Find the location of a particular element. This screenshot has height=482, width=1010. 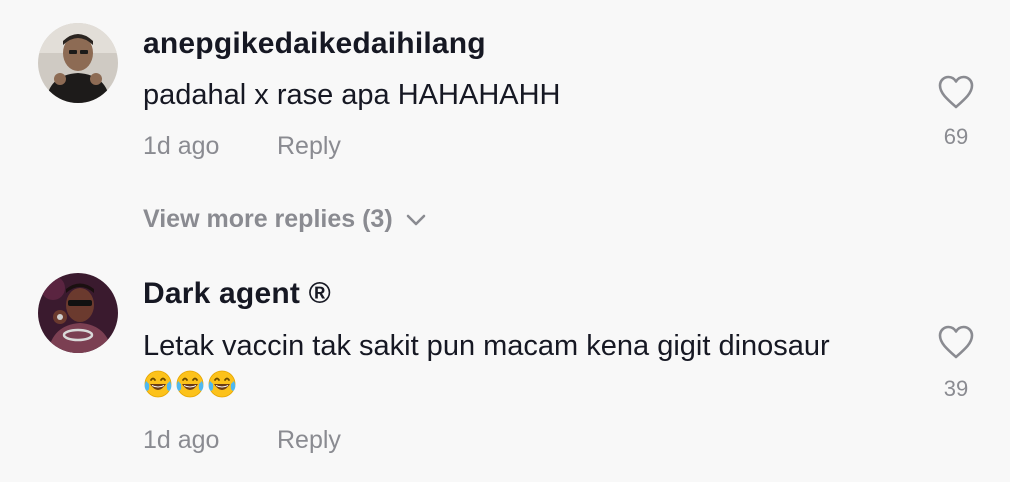

comment-username: Dark agent ® is located at coordinates (237, 294).